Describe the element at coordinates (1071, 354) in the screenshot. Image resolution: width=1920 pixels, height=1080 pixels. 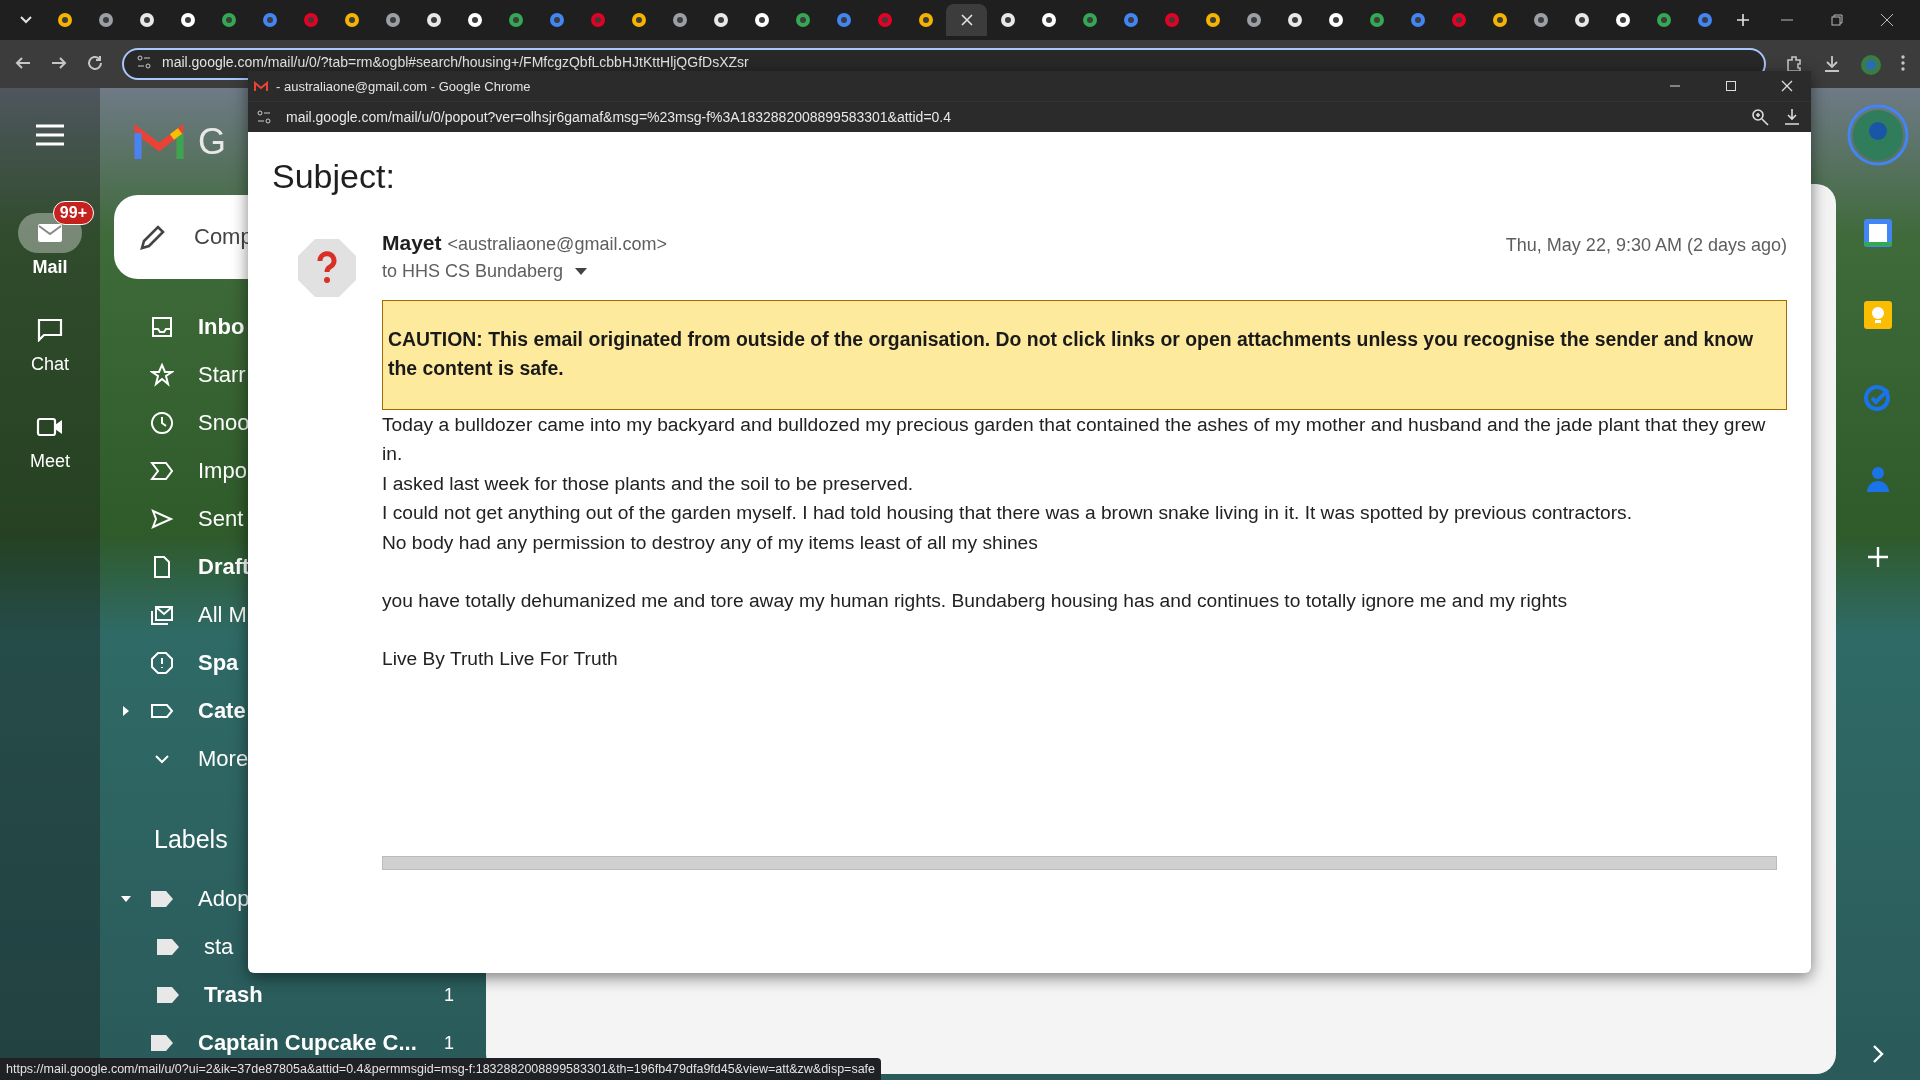
I see `caution-text: CAUTION: This email originated from outside of the organisation. Do not click links or open attachments unless you recognise the sender and know the content is safe.` at that location.